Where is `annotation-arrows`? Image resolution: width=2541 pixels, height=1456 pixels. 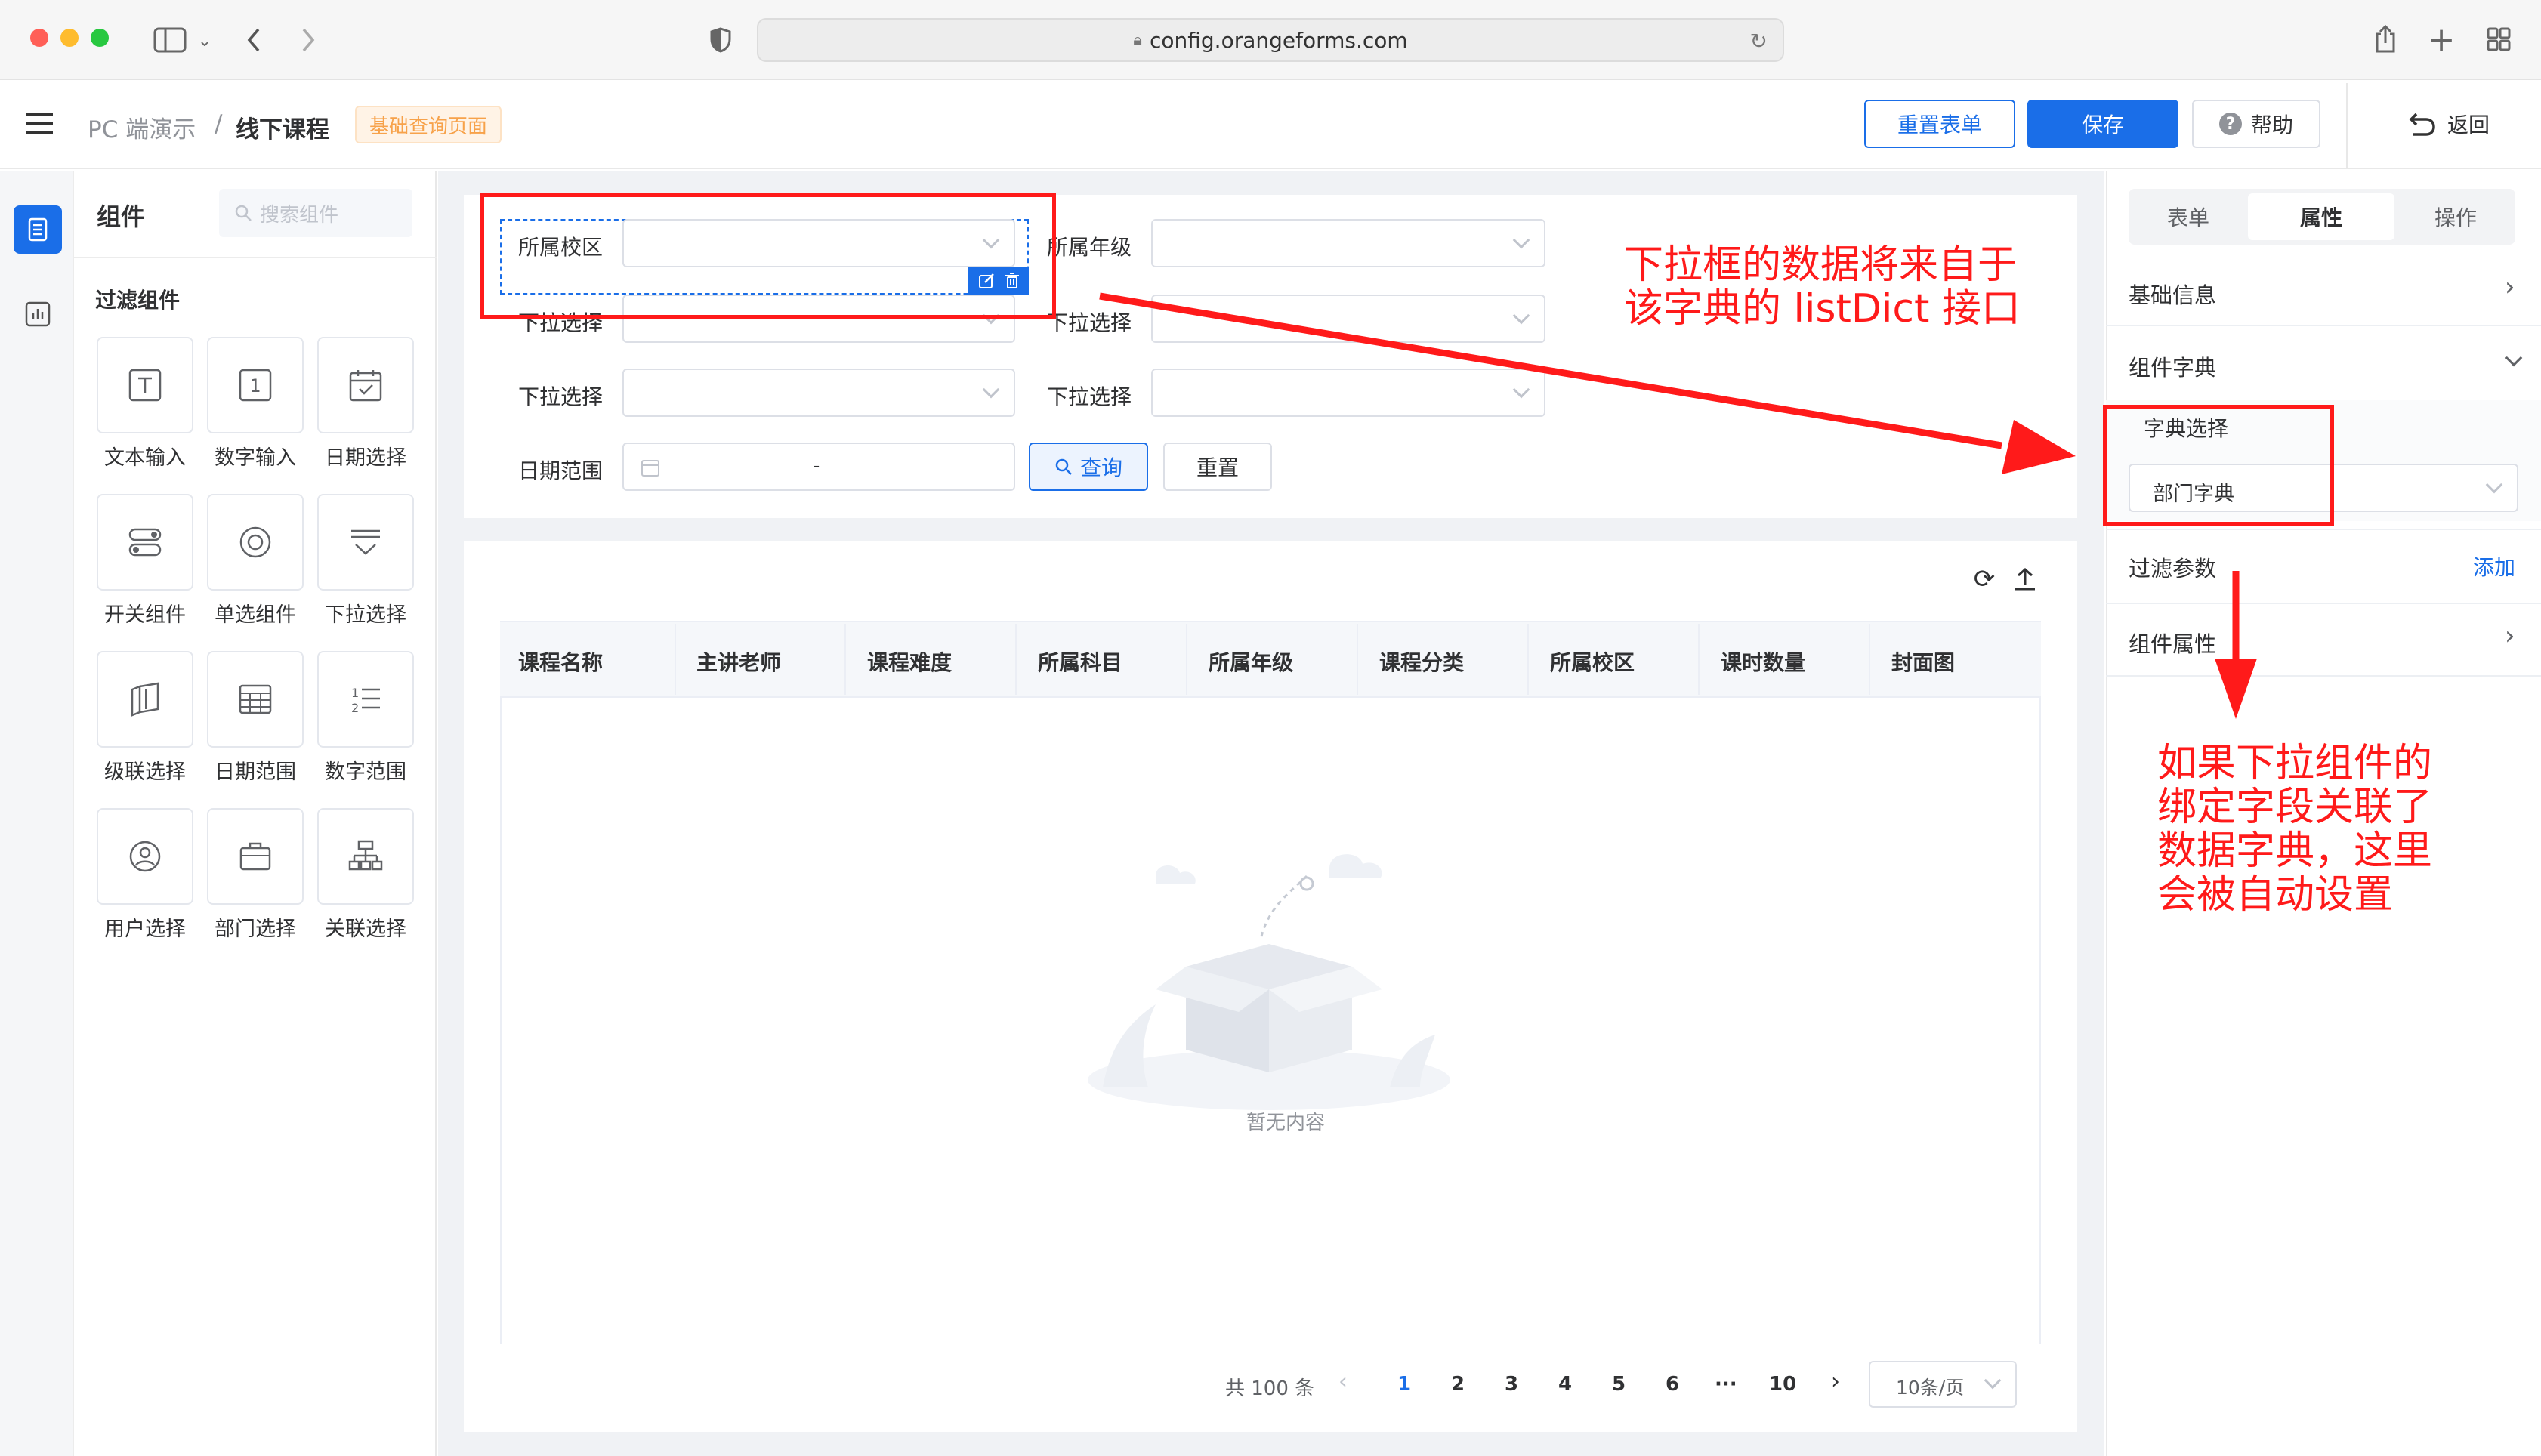
annotation-arrows is located at coordinates (1678, 505).